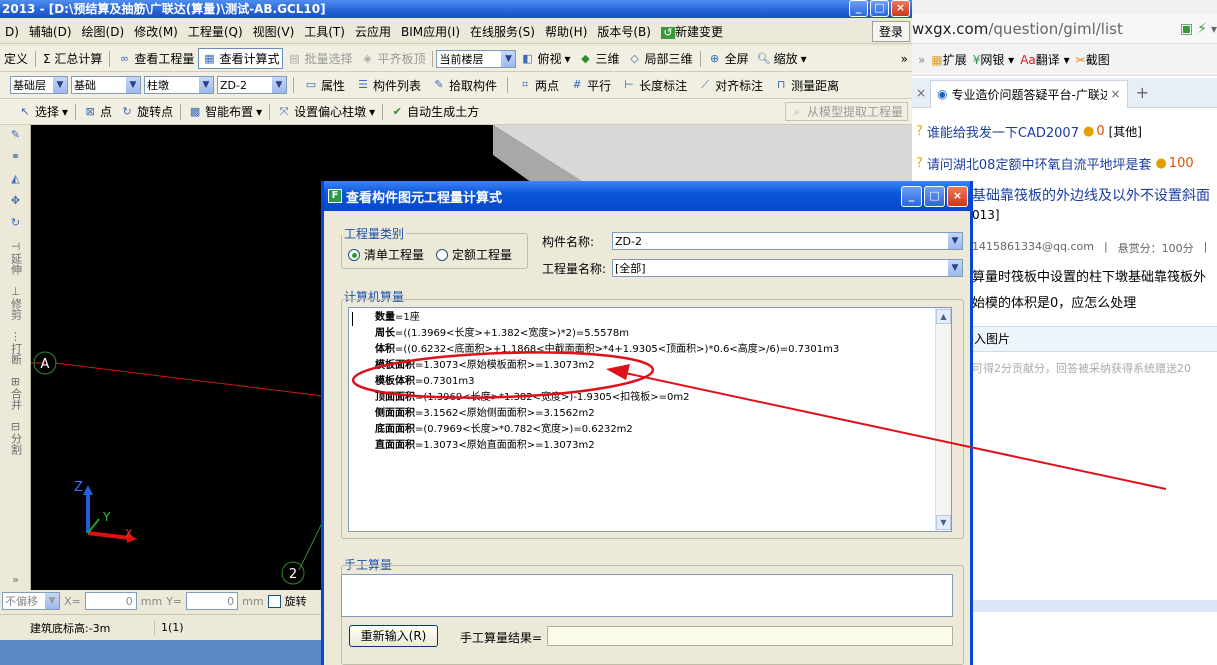 The image size is (1217, 665). Describe the element at coordinates (1202, 29) in the screenshot. I see `lightning-icon: ⚡` at that location.